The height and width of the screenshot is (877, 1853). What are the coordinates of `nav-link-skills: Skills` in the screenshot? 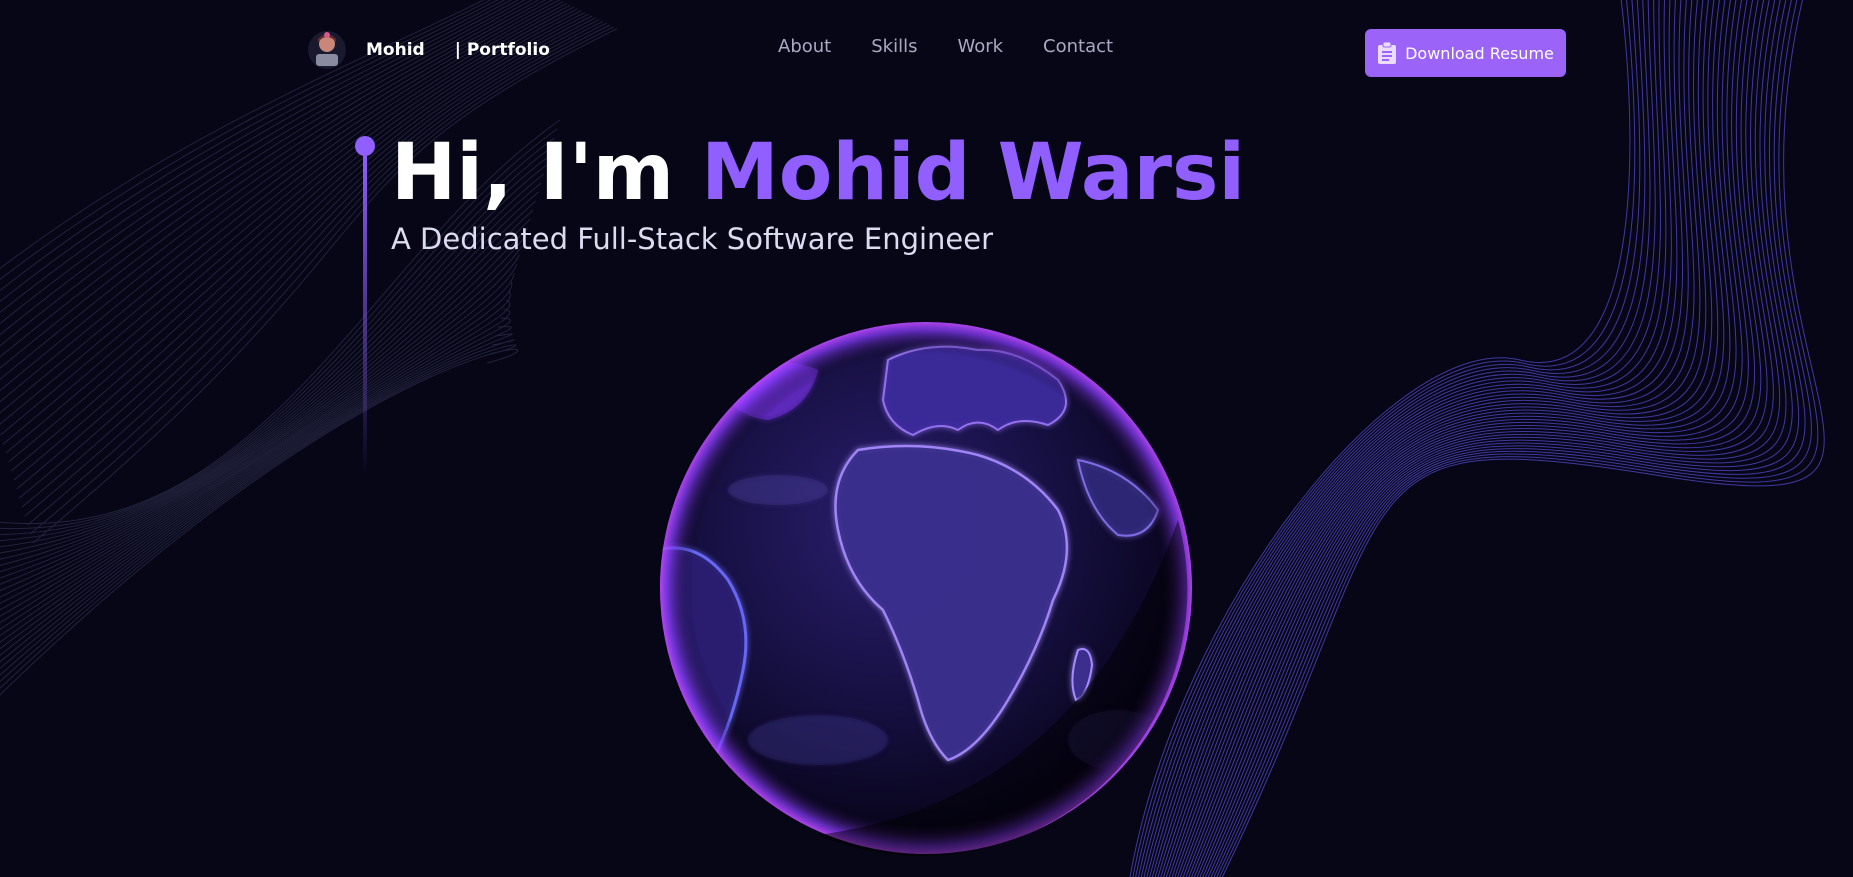 It's located at (894, 46).